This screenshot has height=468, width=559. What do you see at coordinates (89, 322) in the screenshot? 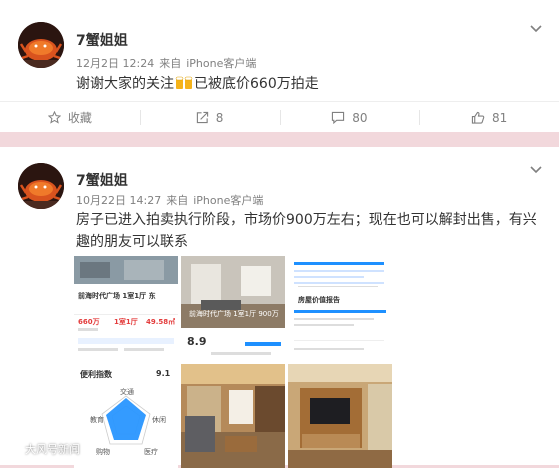
I see `listing-price: 660万` at bounding box center [89, 322].